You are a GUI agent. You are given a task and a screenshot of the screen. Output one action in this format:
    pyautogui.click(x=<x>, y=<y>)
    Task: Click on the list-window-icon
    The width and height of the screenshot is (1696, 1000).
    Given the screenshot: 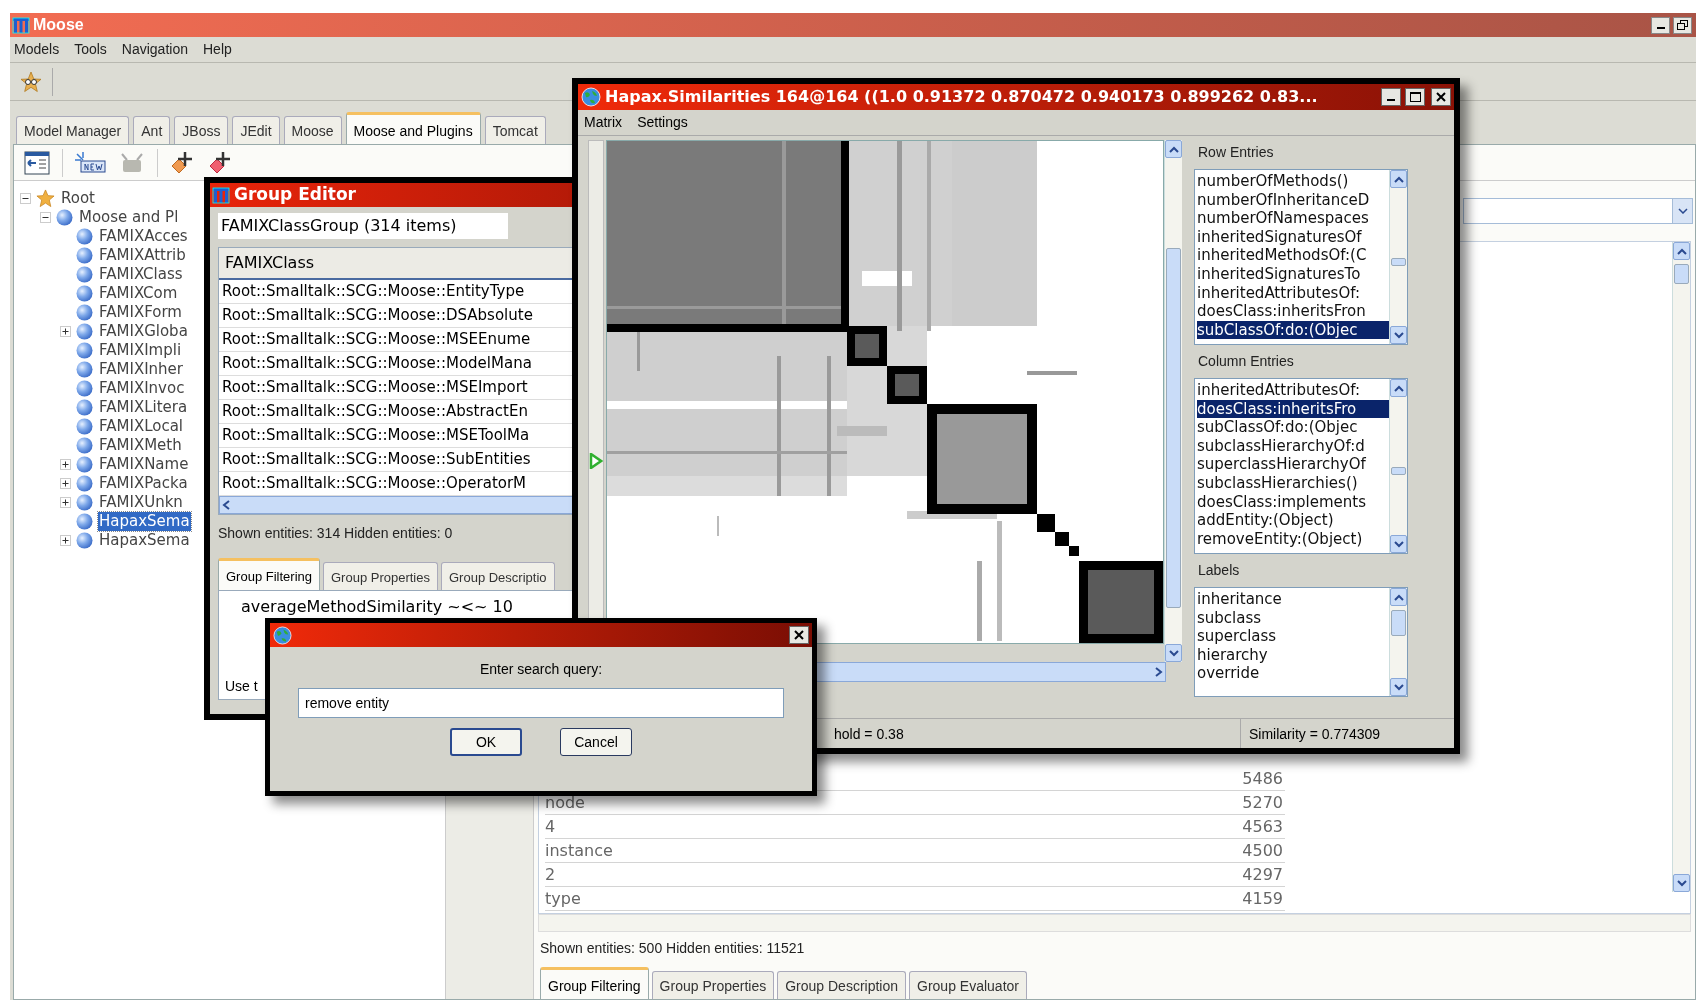 What is the action you would take?
    pyautogui.click(x=37, y=162)
    